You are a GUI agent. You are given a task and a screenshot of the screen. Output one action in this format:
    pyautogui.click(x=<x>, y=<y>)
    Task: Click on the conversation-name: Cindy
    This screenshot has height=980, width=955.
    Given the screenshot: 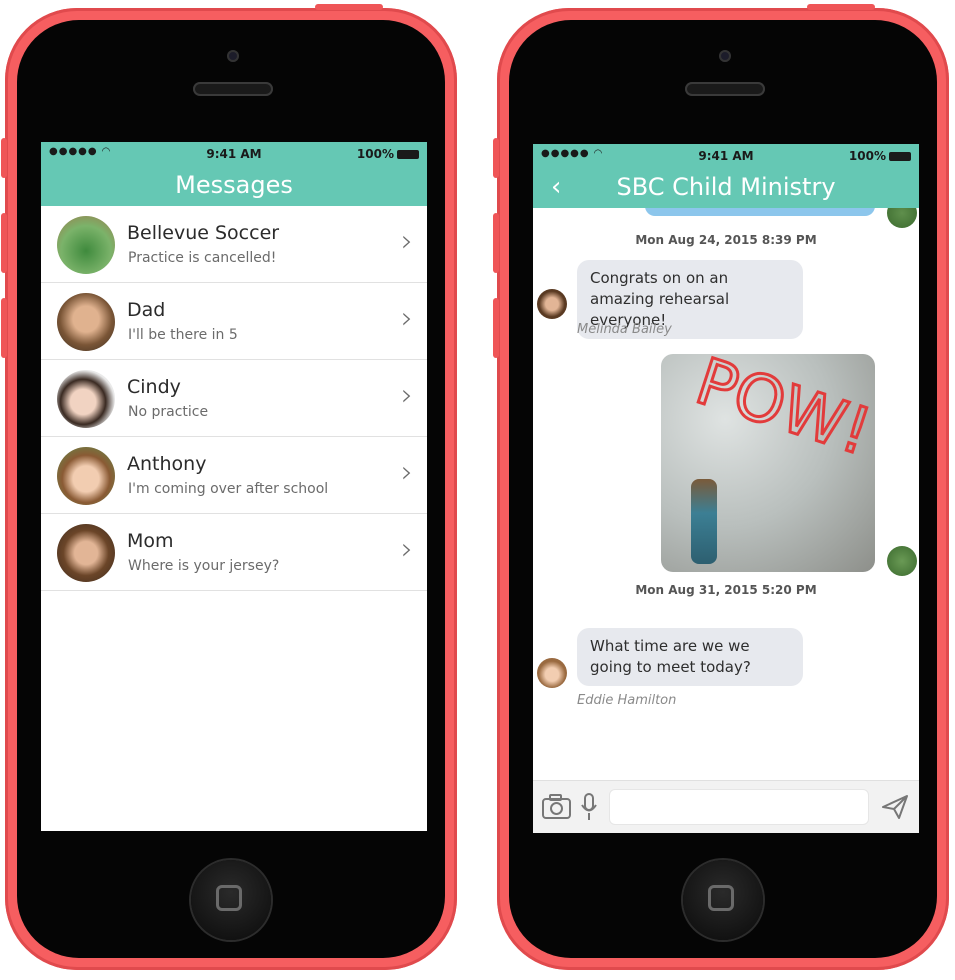 What is the action you would take?
    pyautogui.click(x=154, y=387)
    